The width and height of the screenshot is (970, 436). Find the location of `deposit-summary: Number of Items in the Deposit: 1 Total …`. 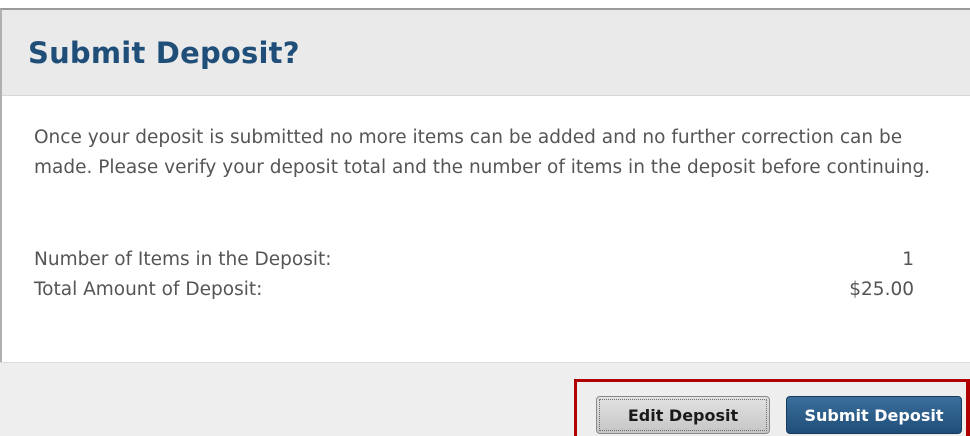

deposit-summary: Number of Items in the Deposit: 1 Total … is located at coordinates (474, 275).